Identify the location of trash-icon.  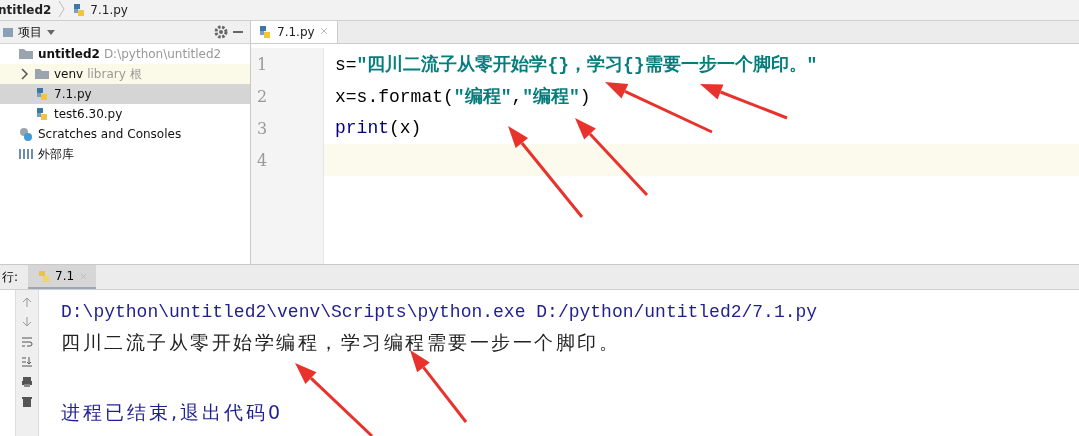
(27, 402).